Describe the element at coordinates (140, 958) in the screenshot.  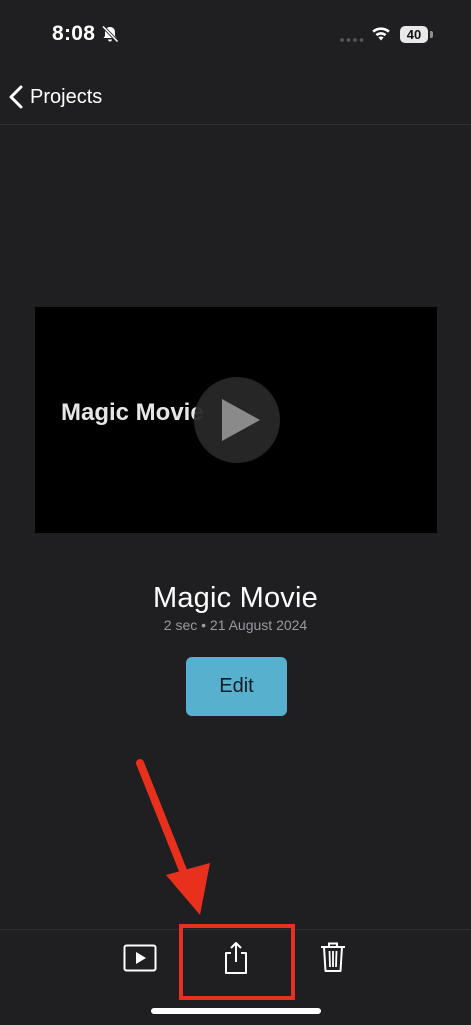
I see `play-preview-icon` at that location.